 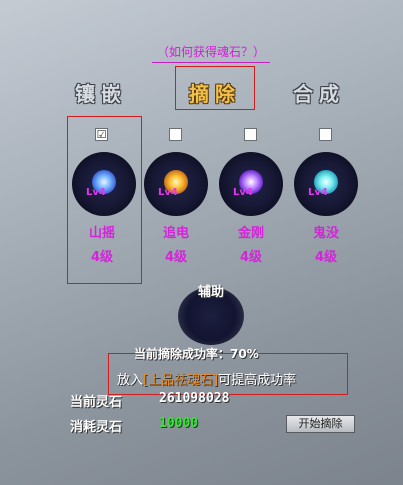 I want to click on gem-name: 金刚, so click(x=250, y=233).